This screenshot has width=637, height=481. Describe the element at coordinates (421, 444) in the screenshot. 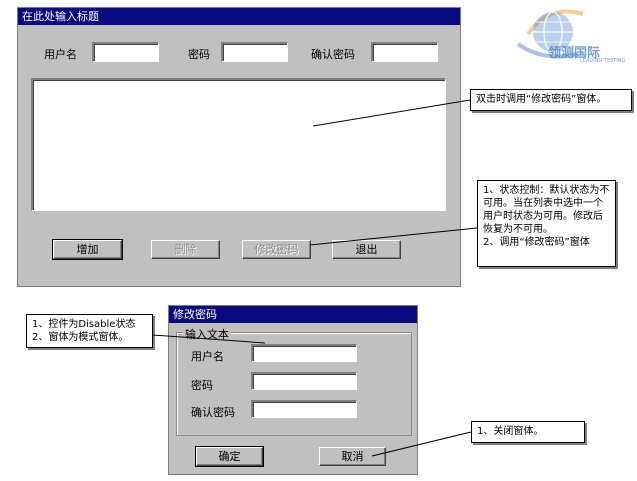

I see `leader-line-cancel` at that location.